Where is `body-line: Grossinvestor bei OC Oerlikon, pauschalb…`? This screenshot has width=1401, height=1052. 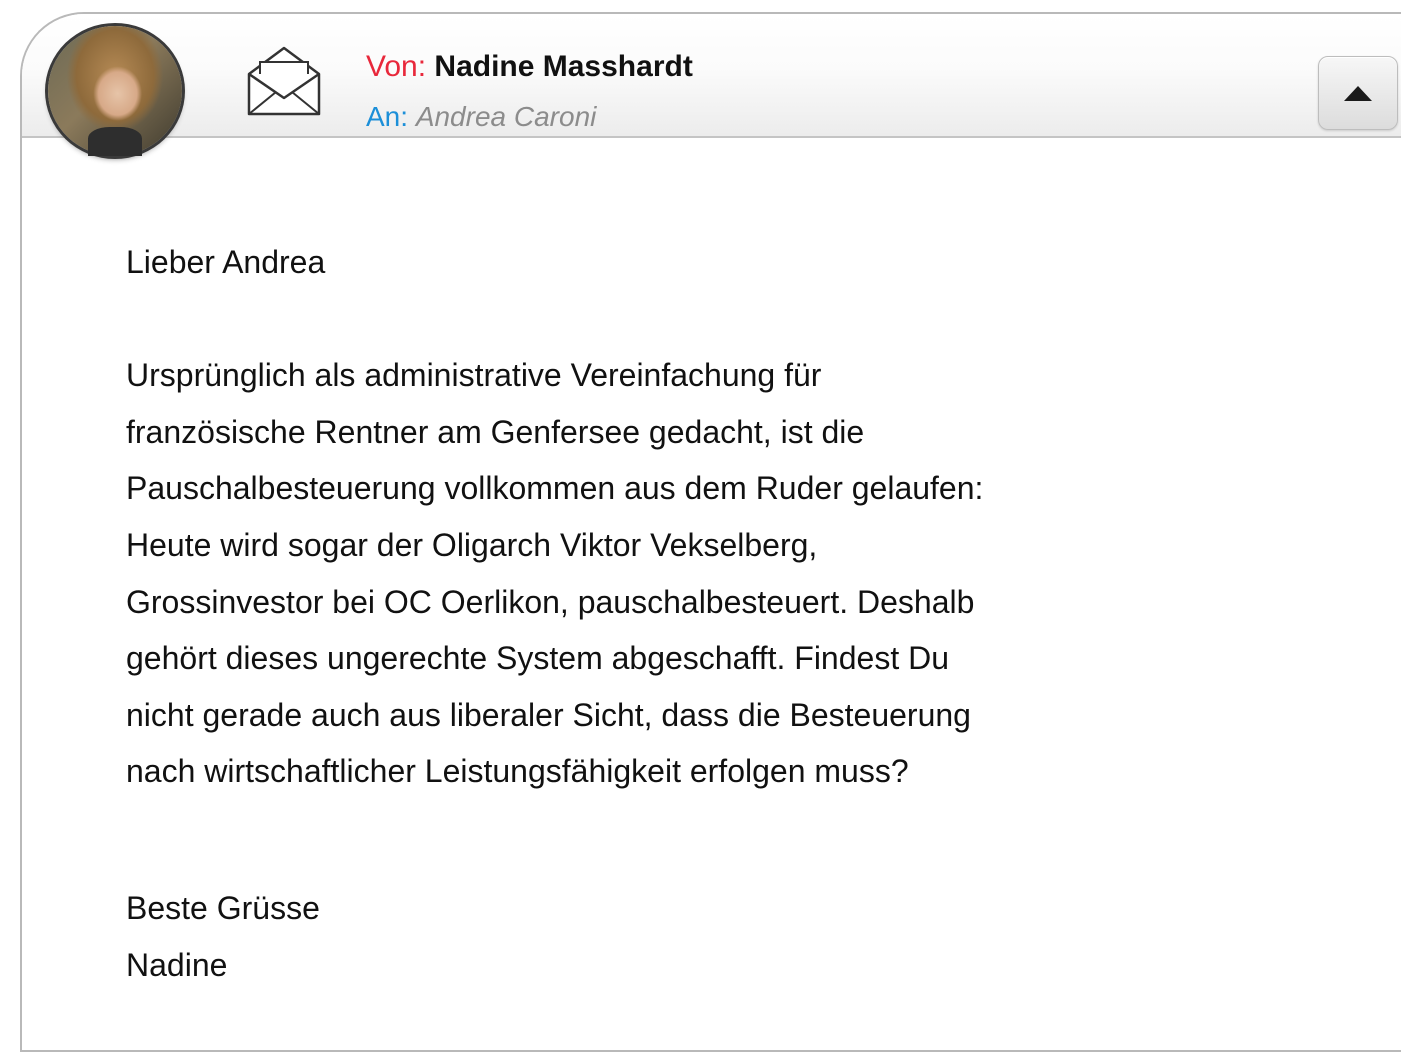
body-line: Grossinvestor bei OC Oerlikon, pauschalb… is located at coordinates (550, 601).